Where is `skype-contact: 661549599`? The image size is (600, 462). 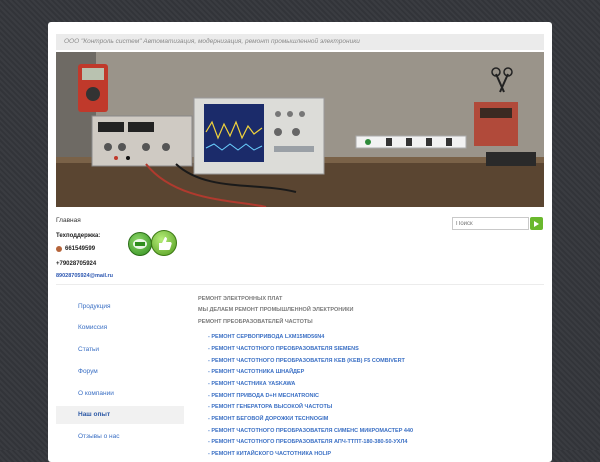
skype-contact: 661549599 is located at coordinates (75, 249).